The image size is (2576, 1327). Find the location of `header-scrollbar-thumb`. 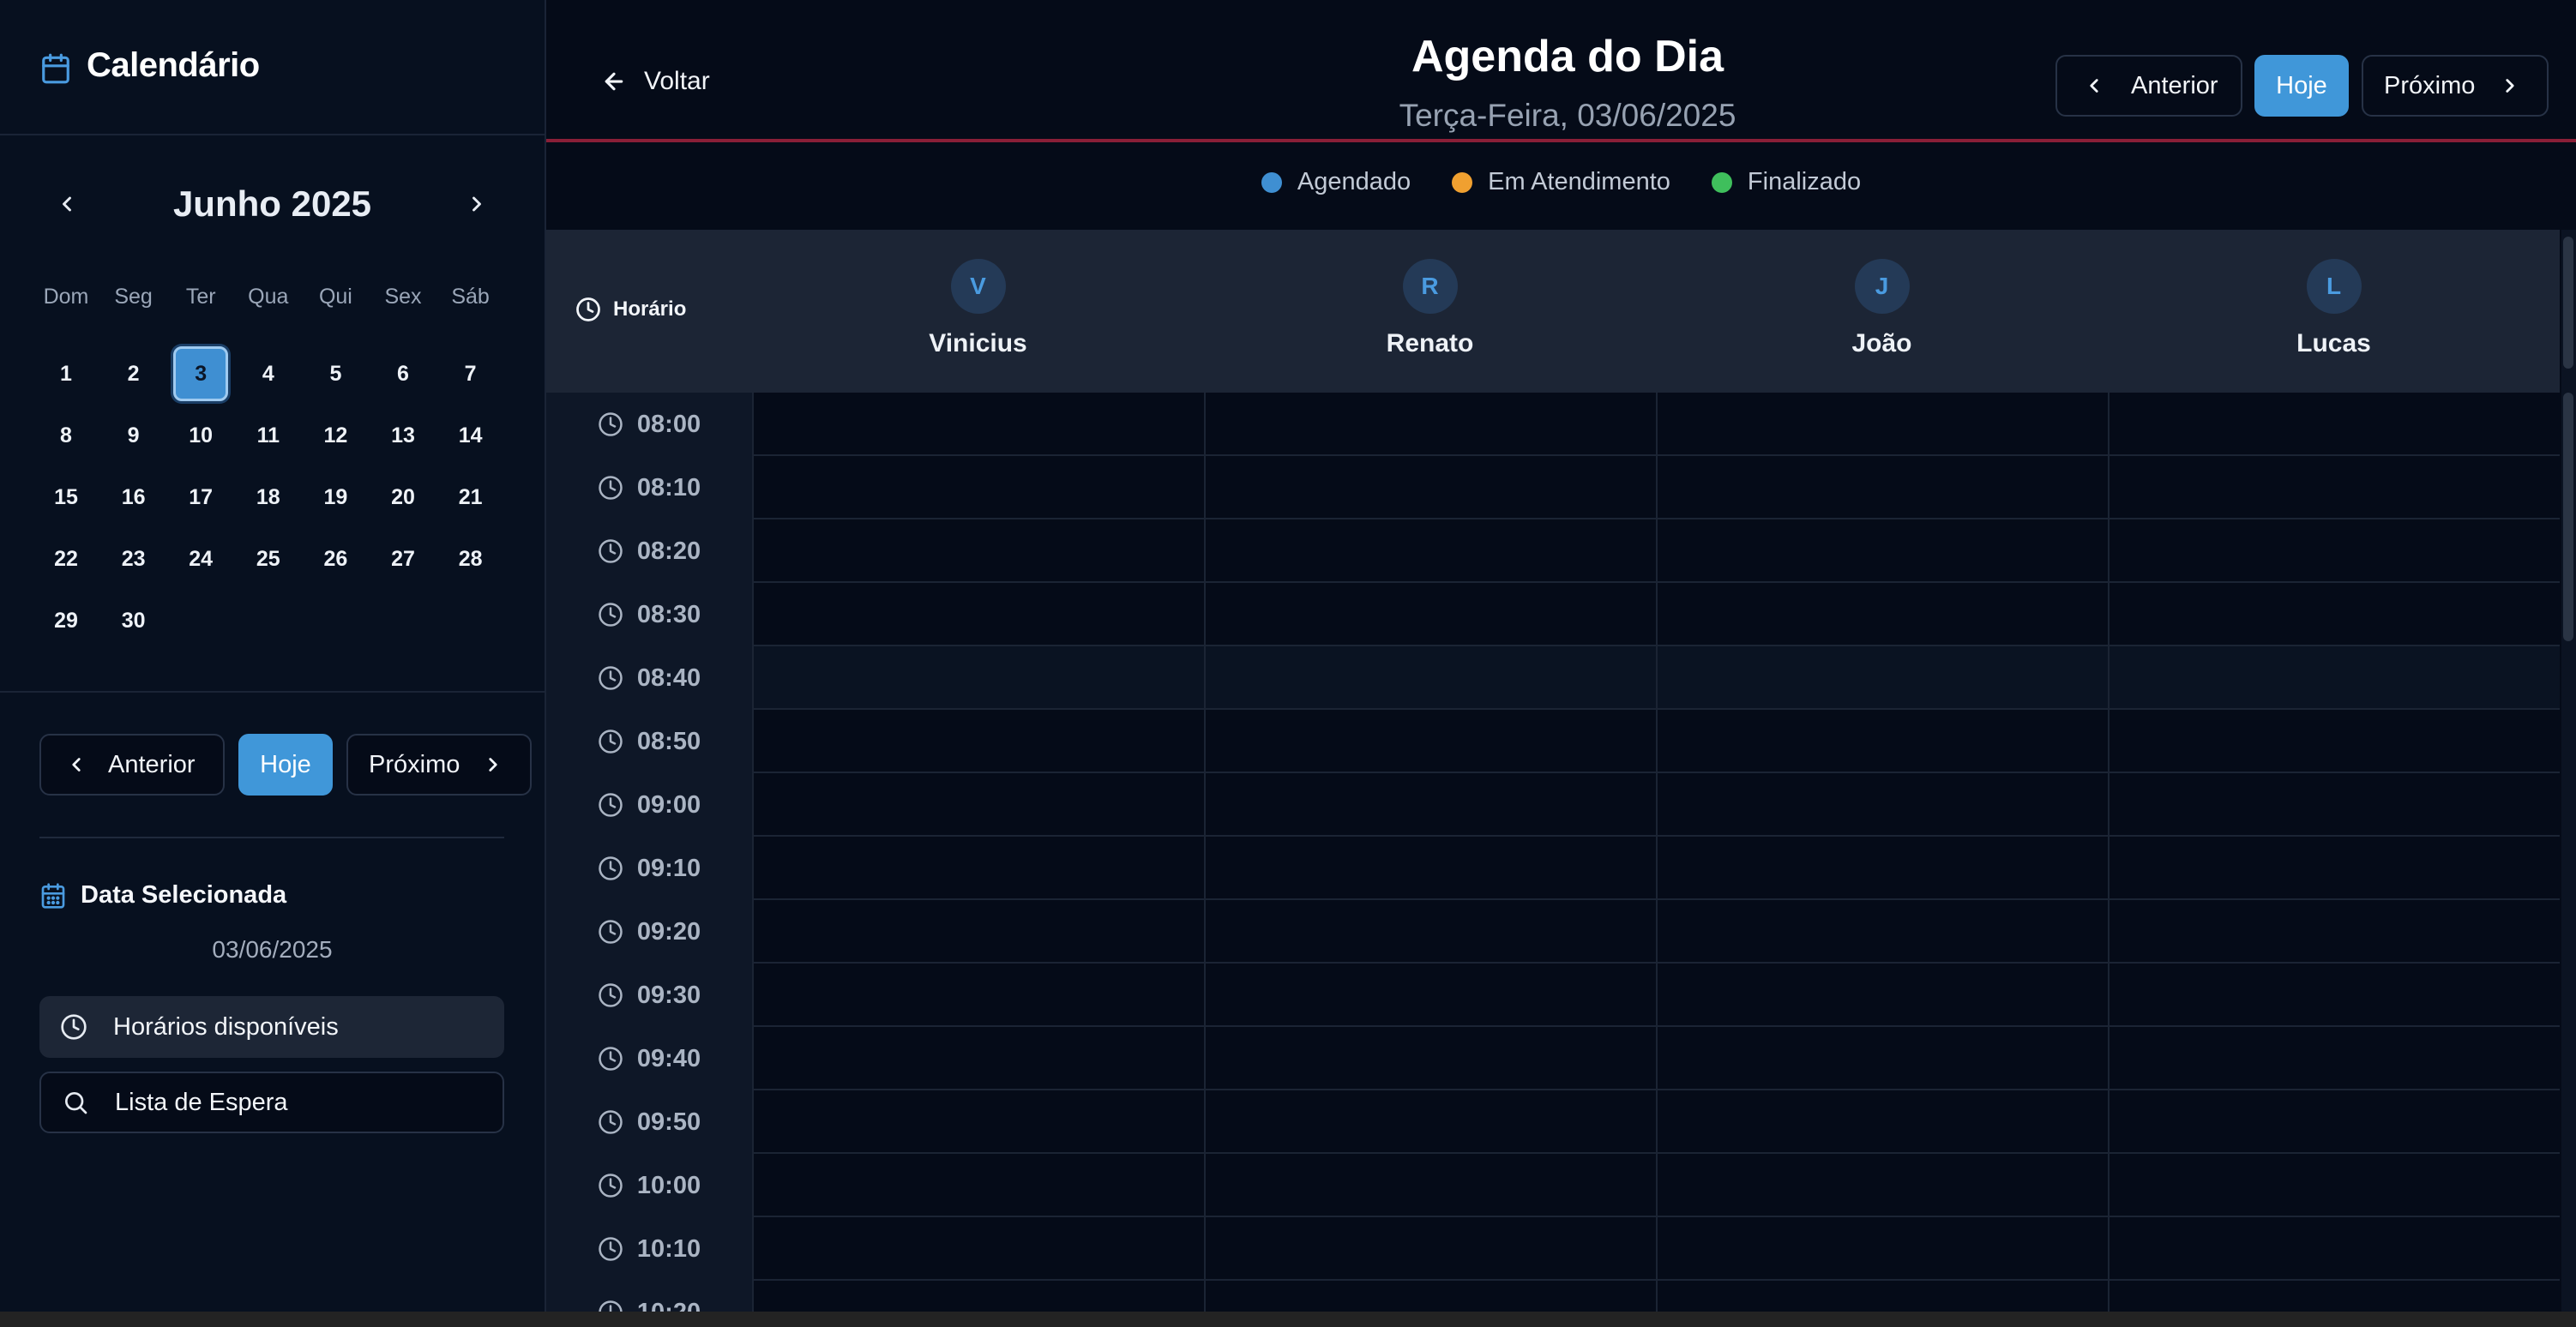

header-scrollbar-thumb is located at coordinates (2568, 303).